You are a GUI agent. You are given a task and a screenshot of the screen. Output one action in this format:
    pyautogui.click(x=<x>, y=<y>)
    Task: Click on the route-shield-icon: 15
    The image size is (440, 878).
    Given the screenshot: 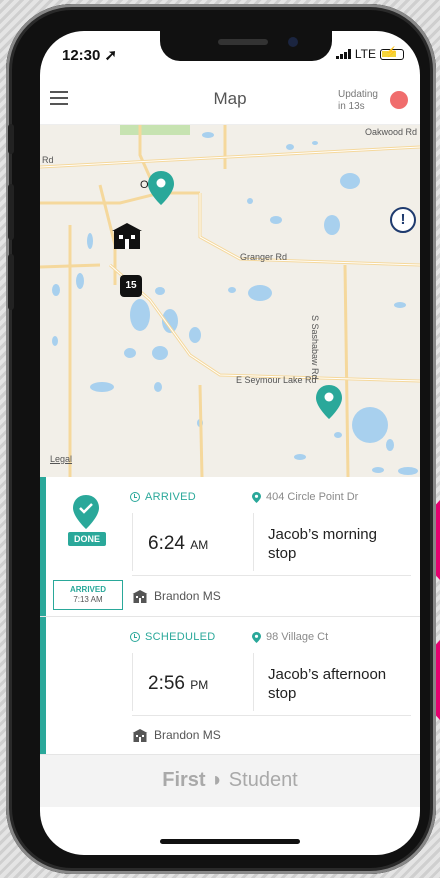 What is the action you would take?
    pyautogui.click(x=131, y=286)
    